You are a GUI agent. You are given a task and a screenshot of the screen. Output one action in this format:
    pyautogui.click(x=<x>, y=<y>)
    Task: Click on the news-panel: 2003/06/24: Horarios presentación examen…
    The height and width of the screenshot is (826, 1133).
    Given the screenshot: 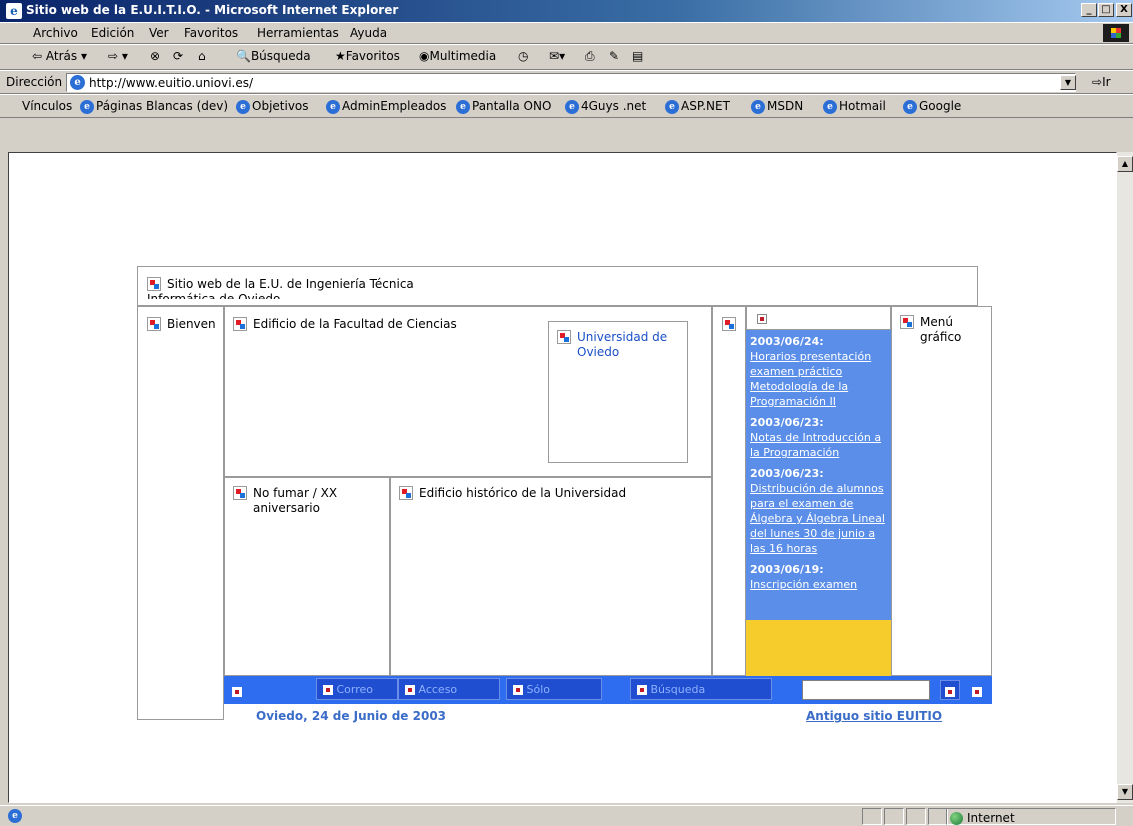 What is the action you would take?
    pyautogui.click(x=818, y=475)
    